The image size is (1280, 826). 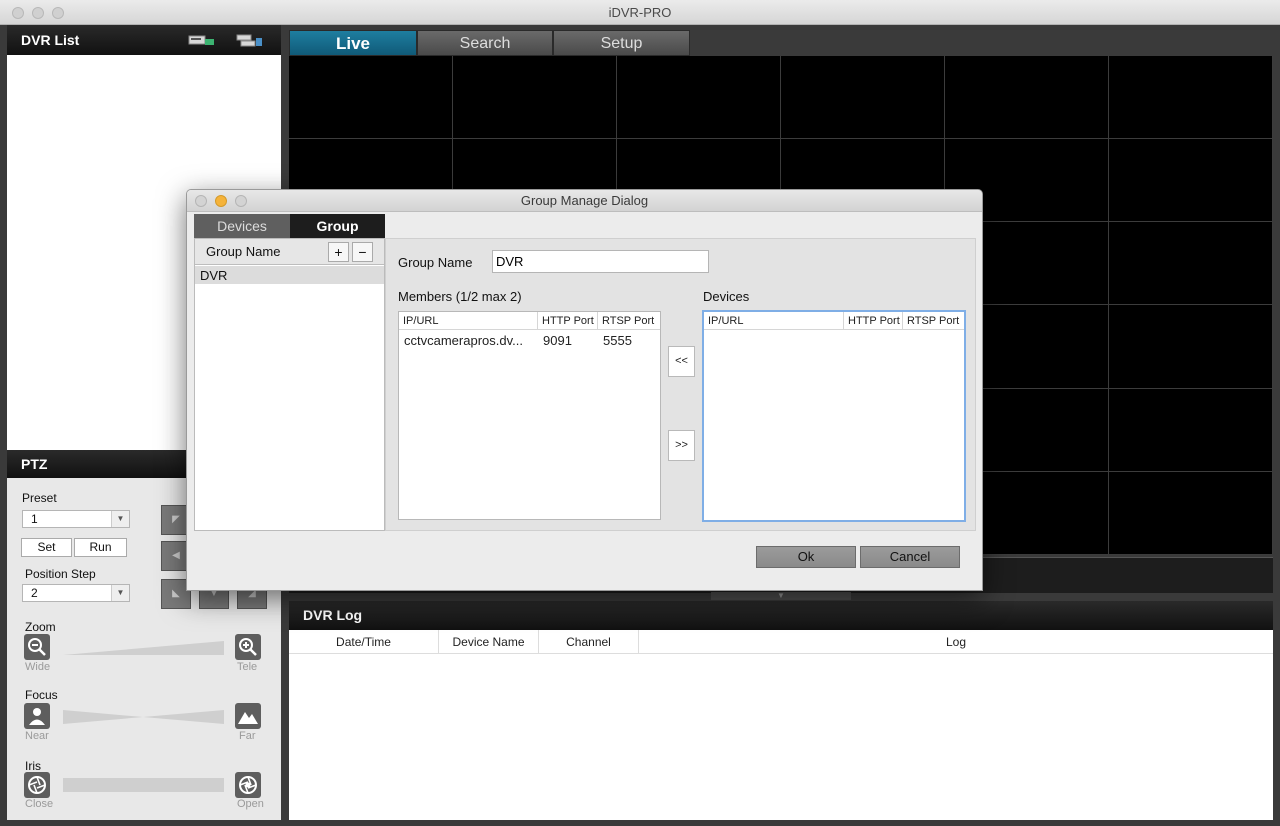 What do you see at coordinates (289, 384) in the screenshot?
I see `group-list: Group Name + − DVR` at bounding box center [289, 384].